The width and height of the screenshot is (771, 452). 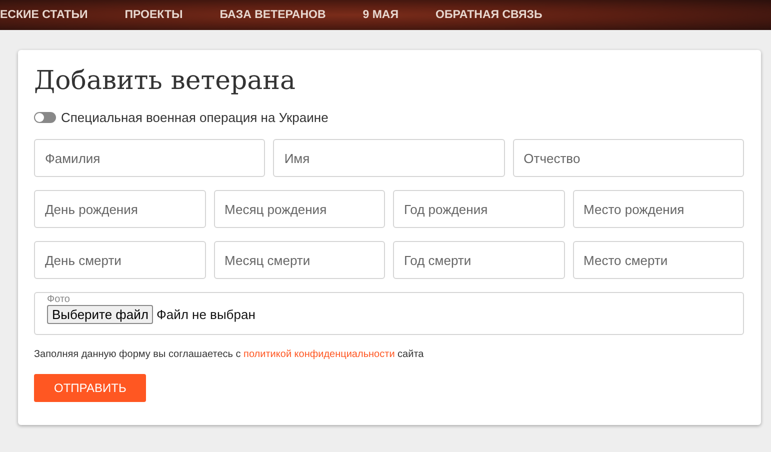 What do you see at coordinates (153, 15) in the screenshot?
I see `nav-link: ПРОЕКТЫ` at bounding box center [153, 15].